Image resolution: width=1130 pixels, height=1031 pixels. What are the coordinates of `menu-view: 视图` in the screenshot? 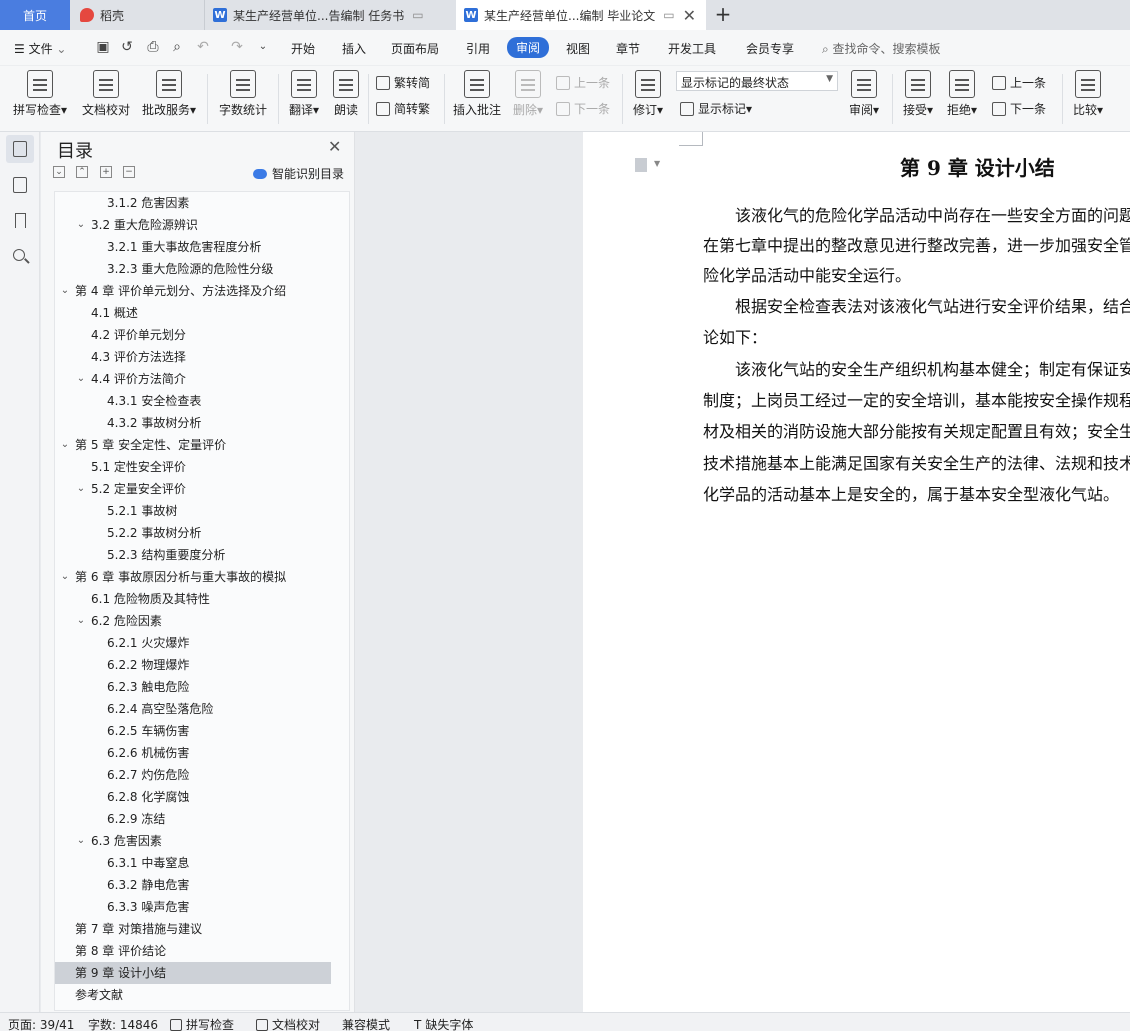 It's located at (578, 48).